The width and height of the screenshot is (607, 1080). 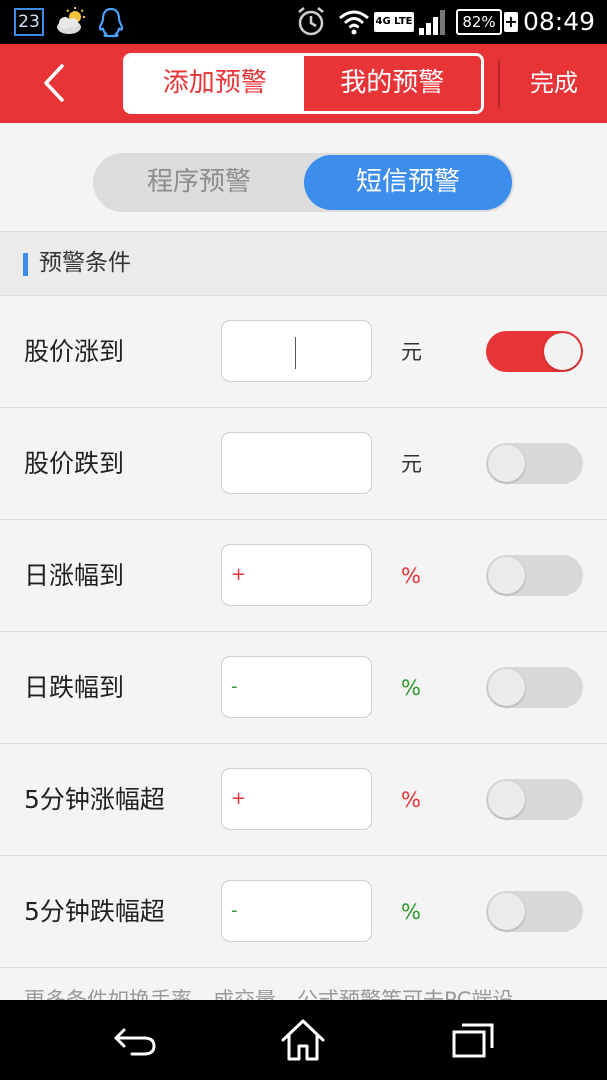 What do you see at coordinates (303, 263) in the screenshot?
I see `section-header: 预警条件` at bounding box center [303, 263].